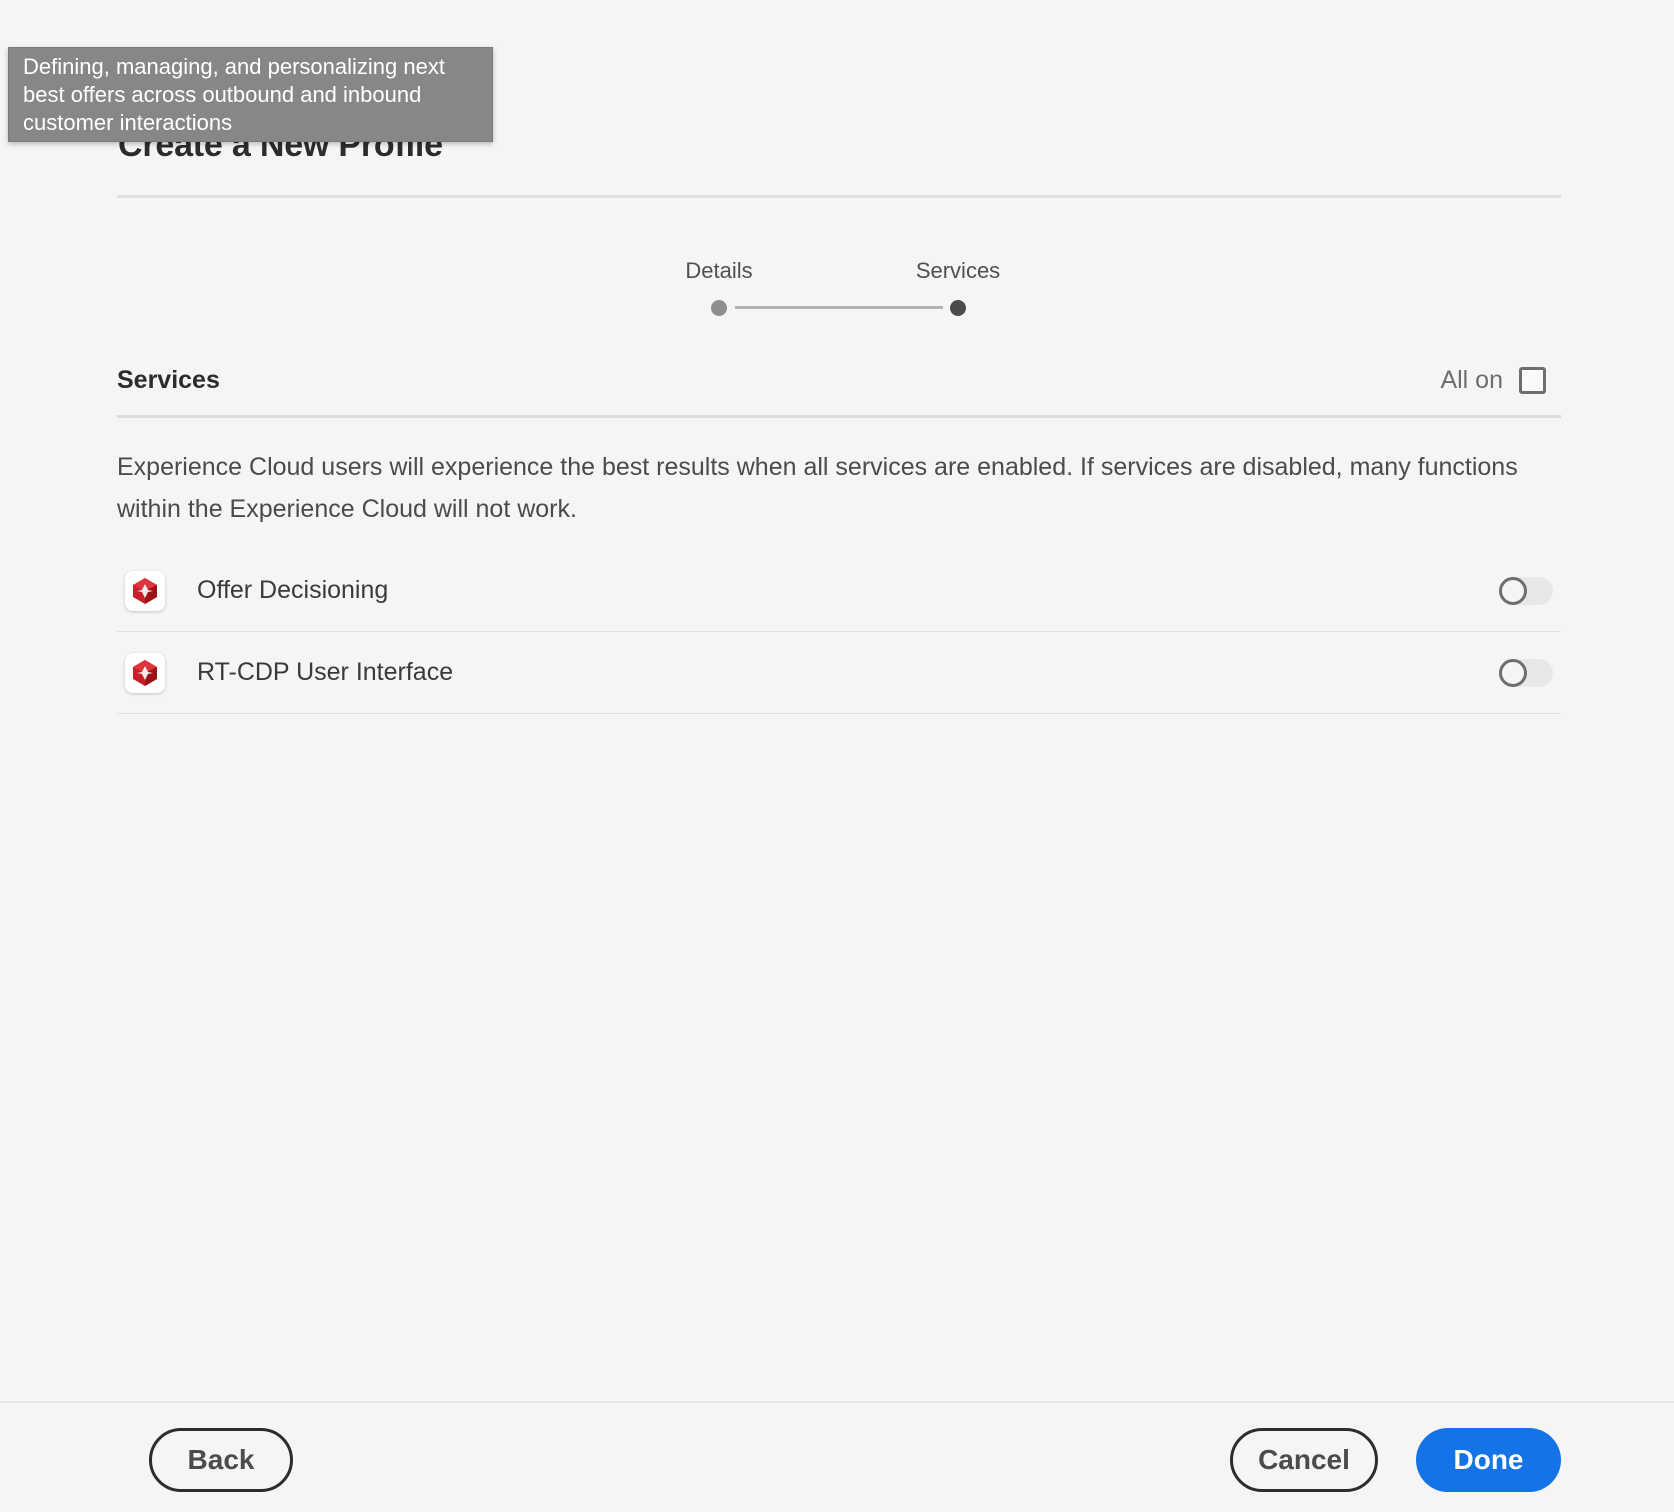 The image size is (1674, 1512). What do you see at coordinates (222, 94) in the screenshot?
I see `tooltip-line-2: best offers across outbound and inbound` at bounding box center [222, 94].